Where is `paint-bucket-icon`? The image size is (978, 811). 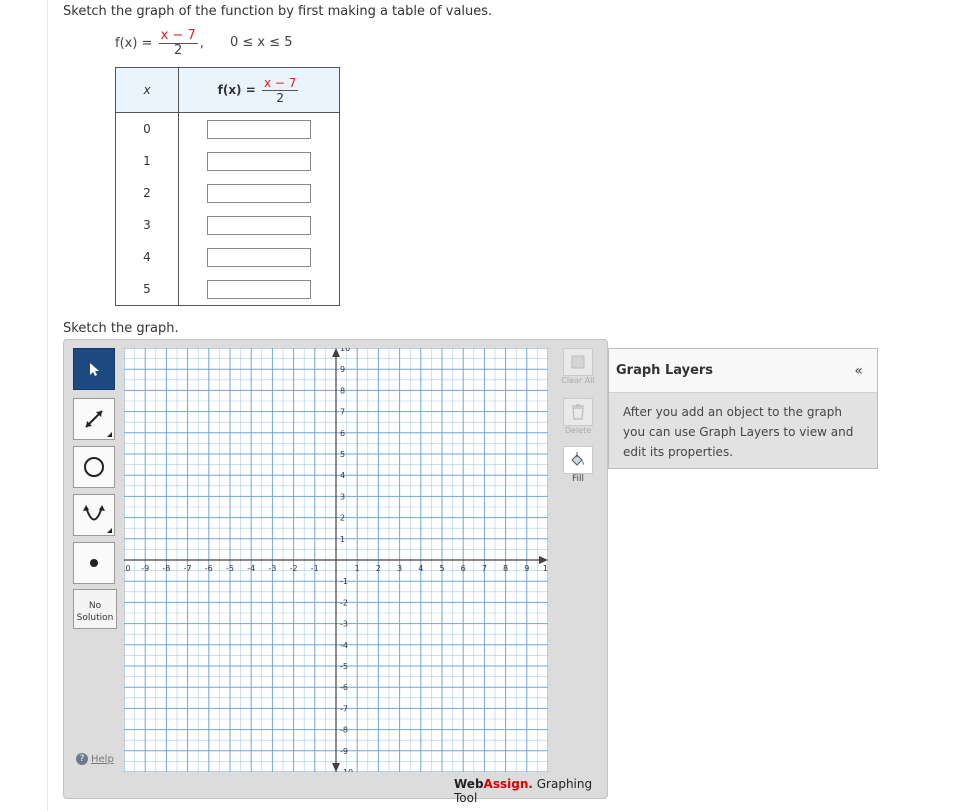 paint-bucket-icon is located at coordinates (577, 459).